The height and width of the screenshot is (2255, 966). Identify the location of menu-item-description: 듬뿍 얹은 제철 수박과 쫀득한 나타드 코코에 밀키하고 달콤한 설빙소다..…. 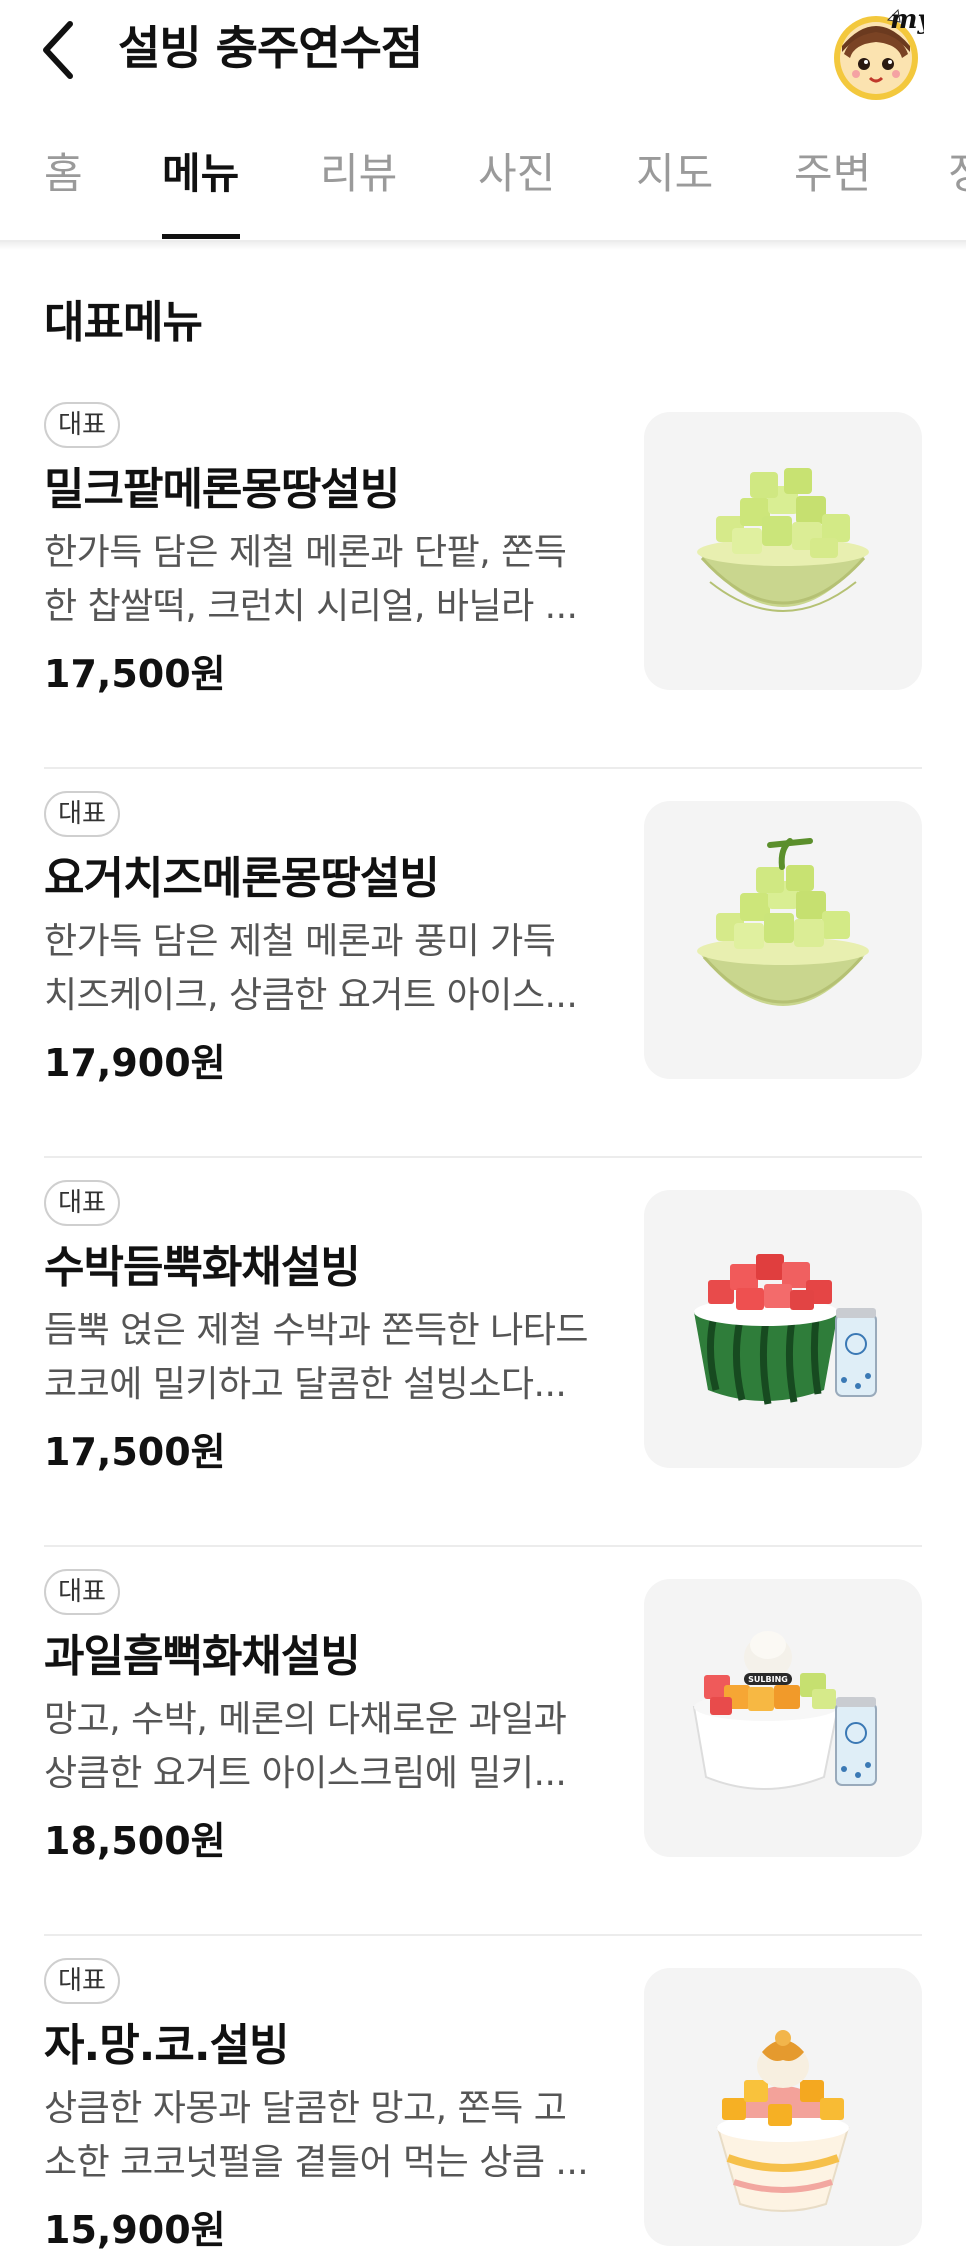
(324, 1358).